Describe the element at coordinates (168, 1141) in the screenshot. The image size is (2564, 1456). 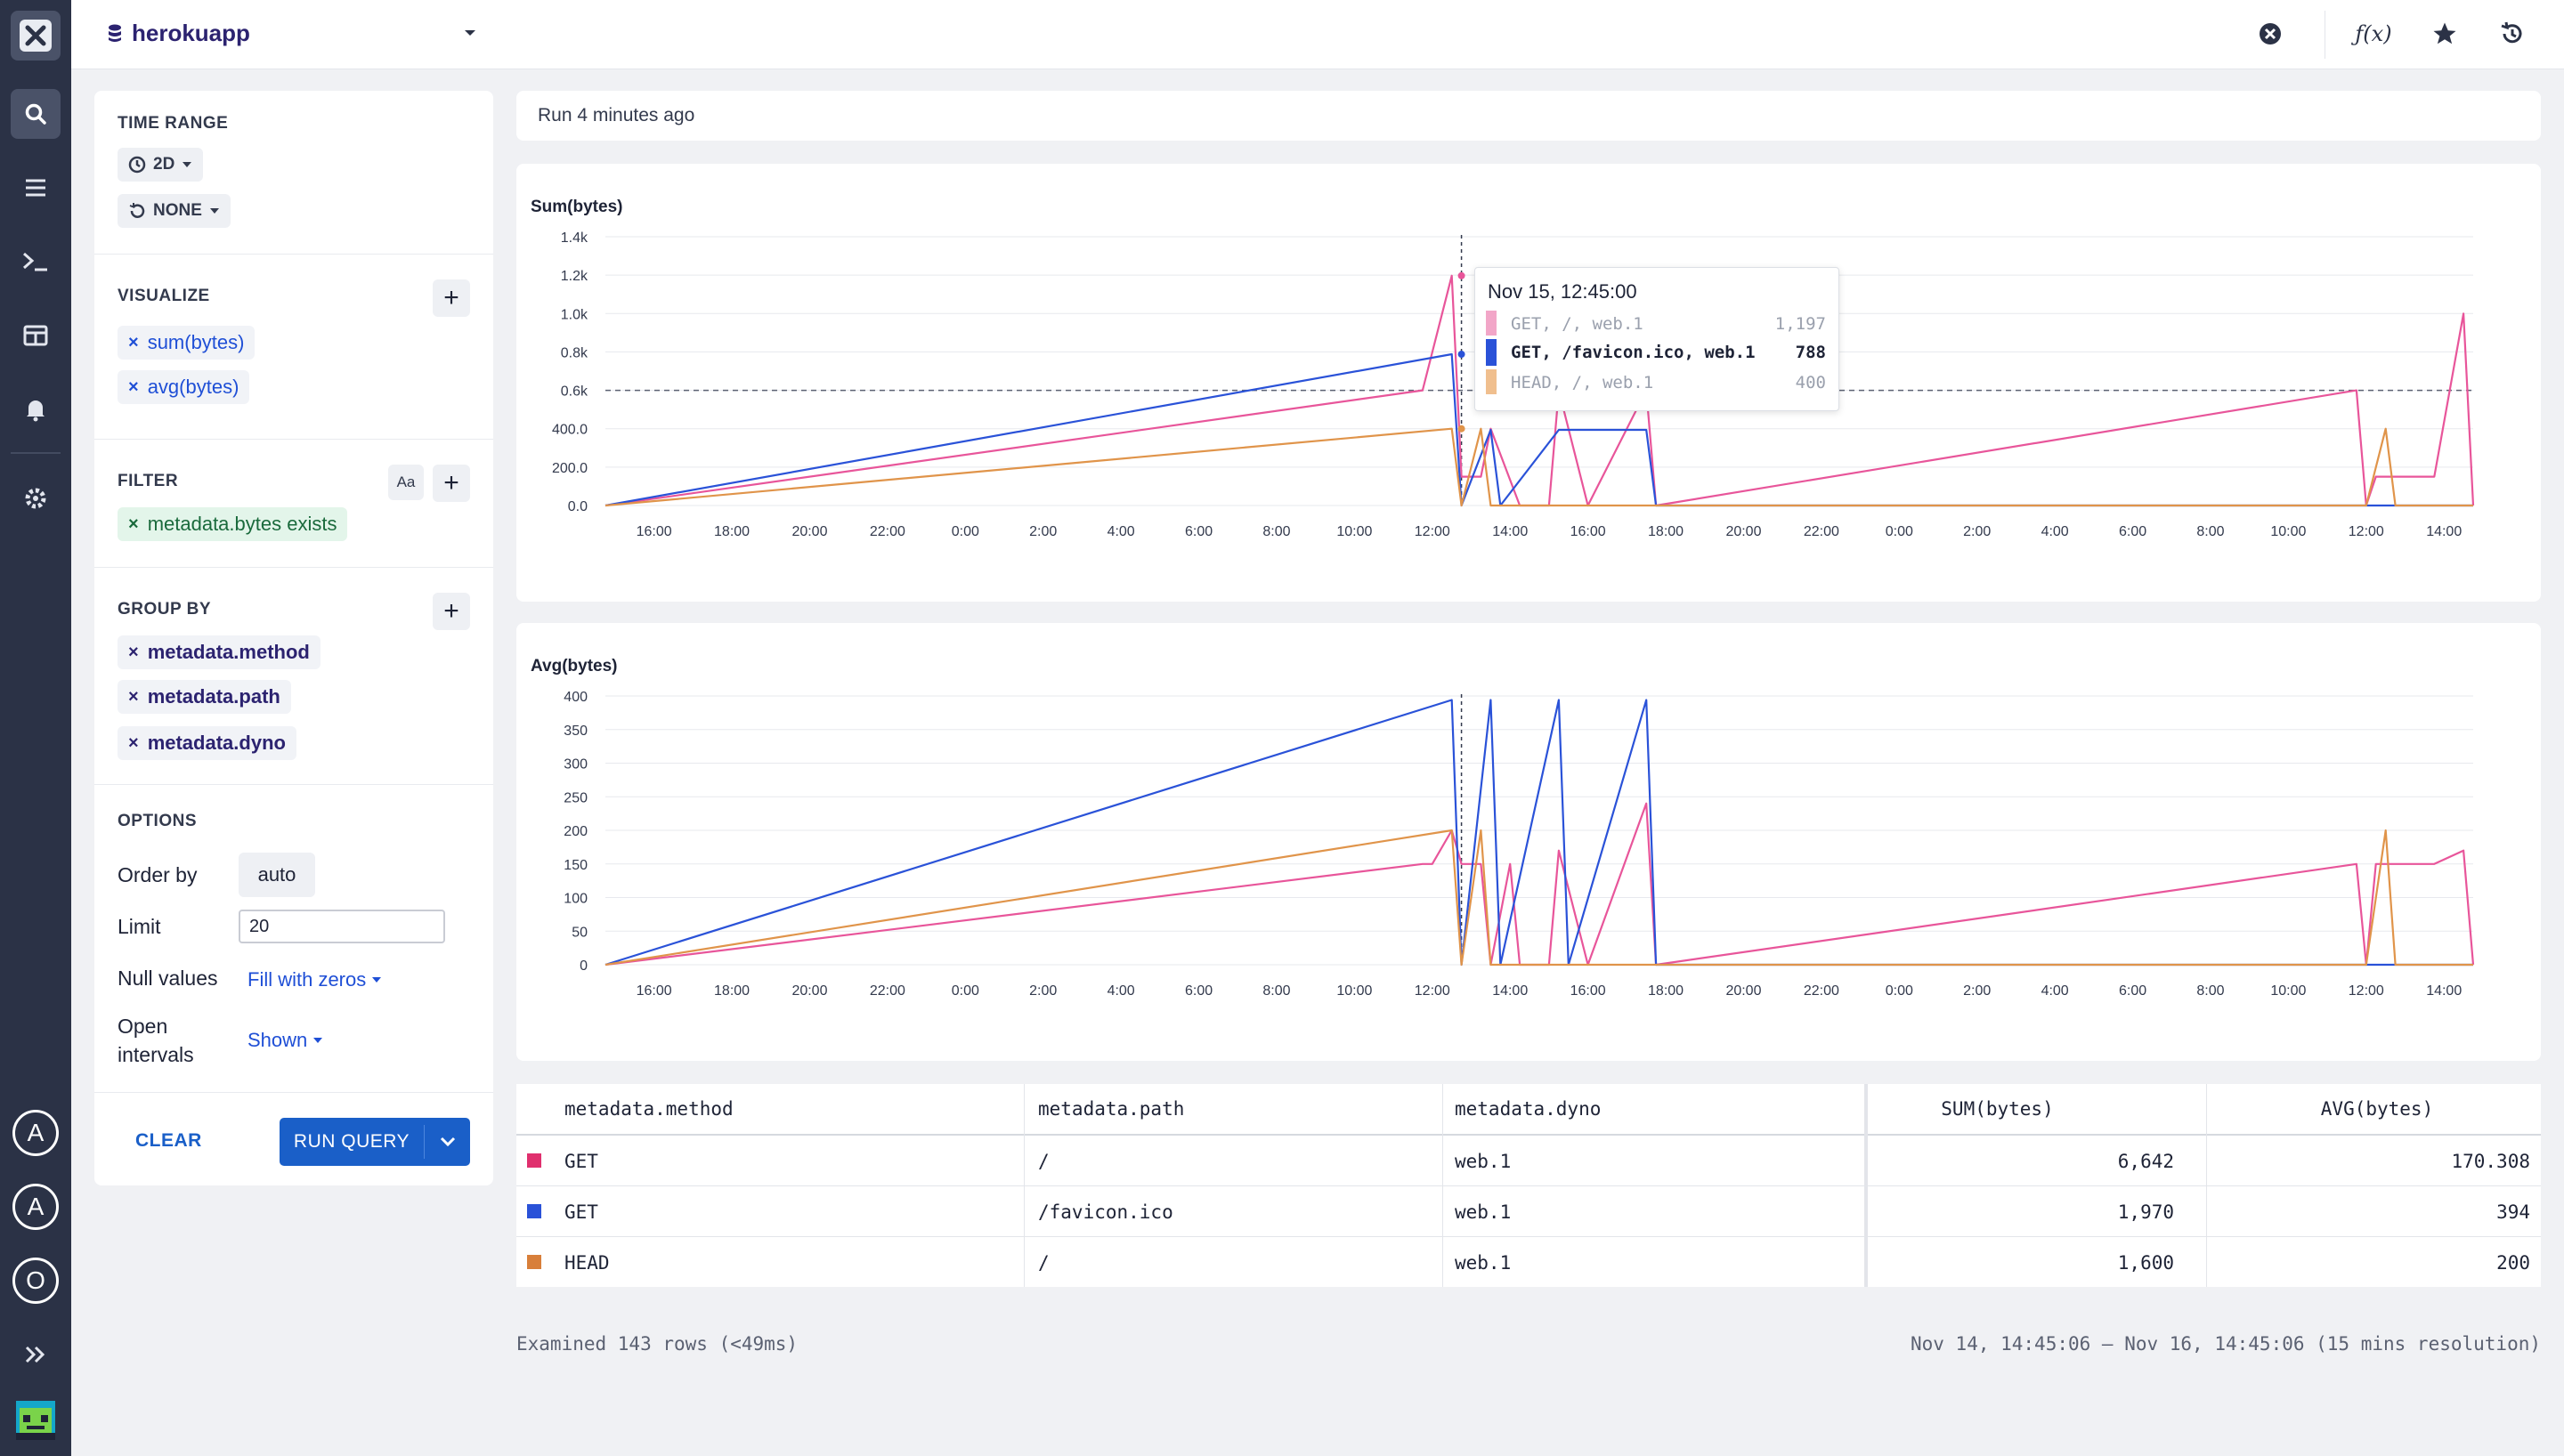
I see `clear-button: CLEAR` at that location.